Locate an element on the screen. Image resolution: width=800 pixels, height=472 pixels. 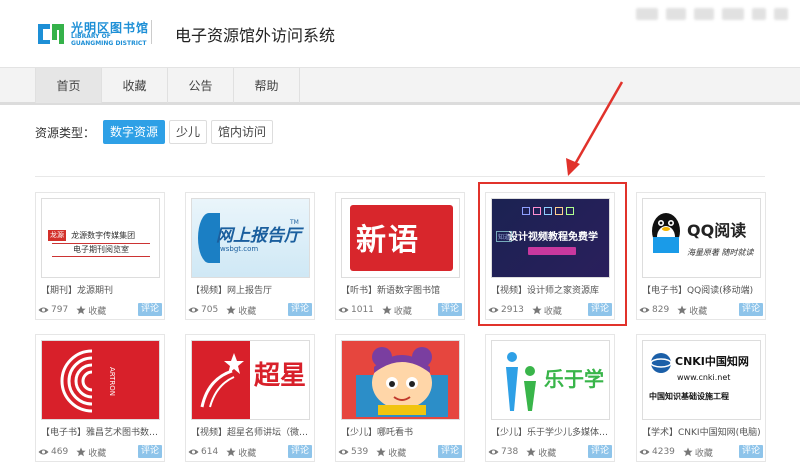
view-count: 1011 is located at coordinates (356, 310).